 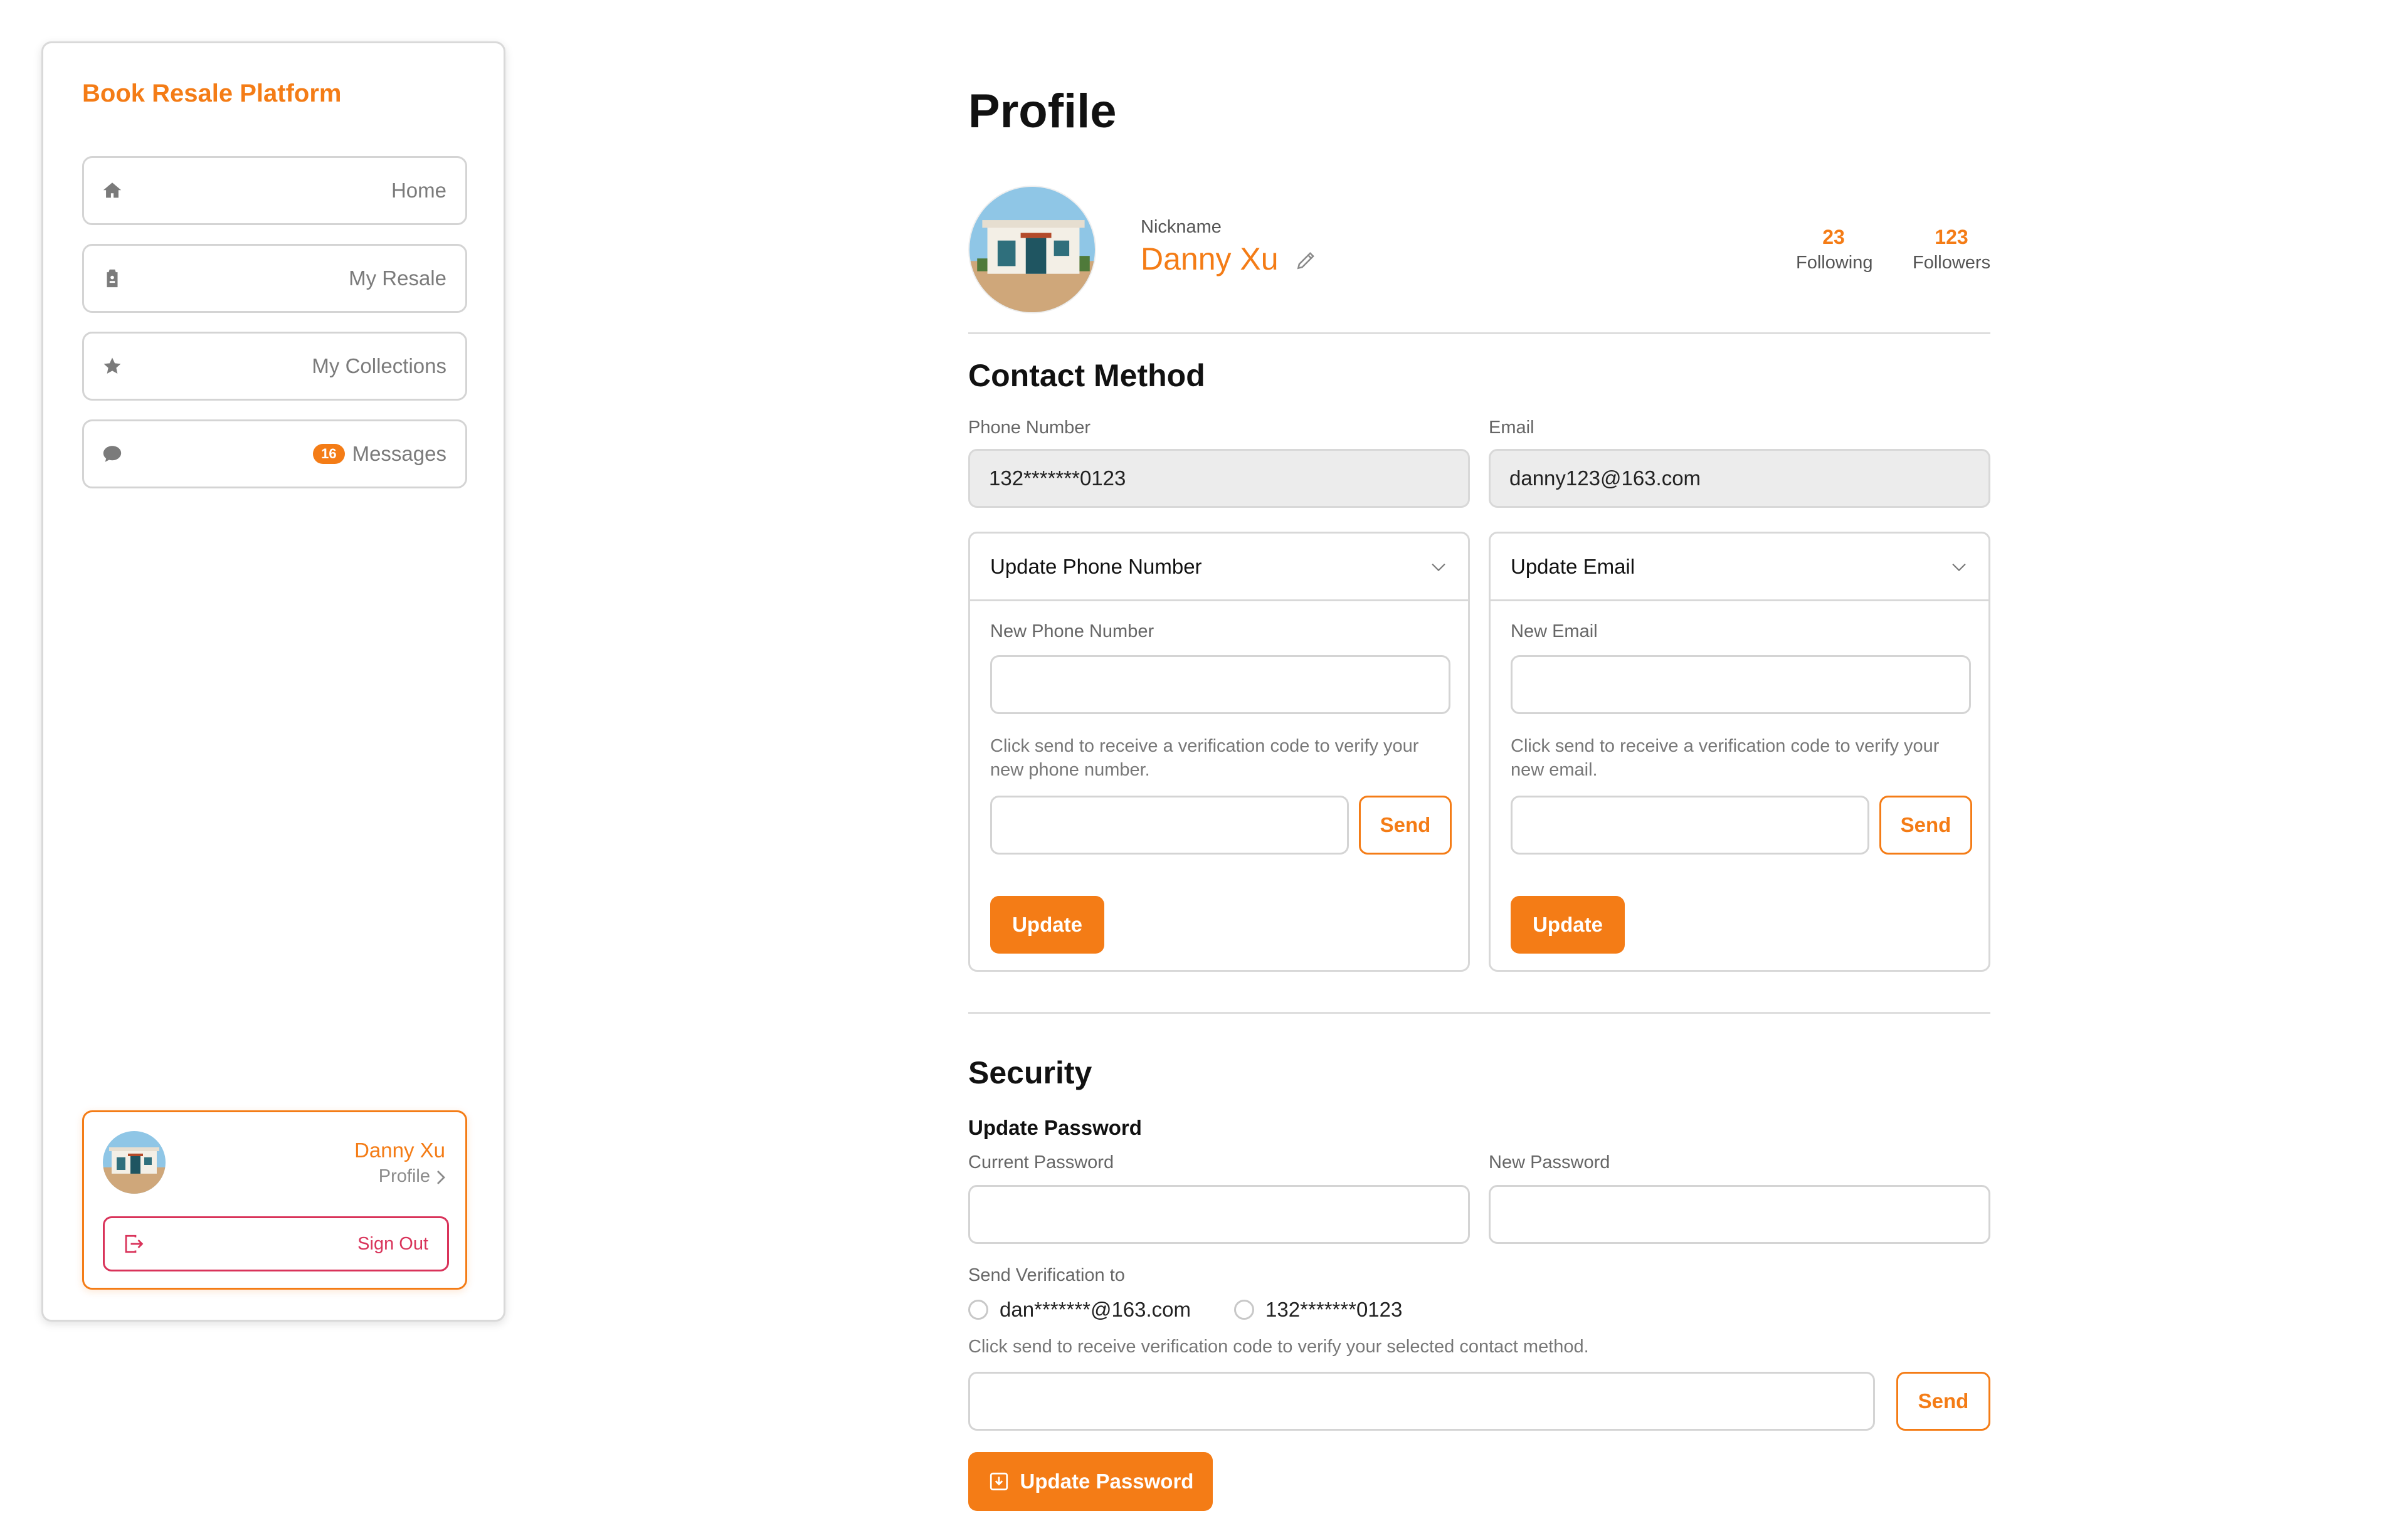 I want to click on email-code-input, so click(x=1690, y=825).